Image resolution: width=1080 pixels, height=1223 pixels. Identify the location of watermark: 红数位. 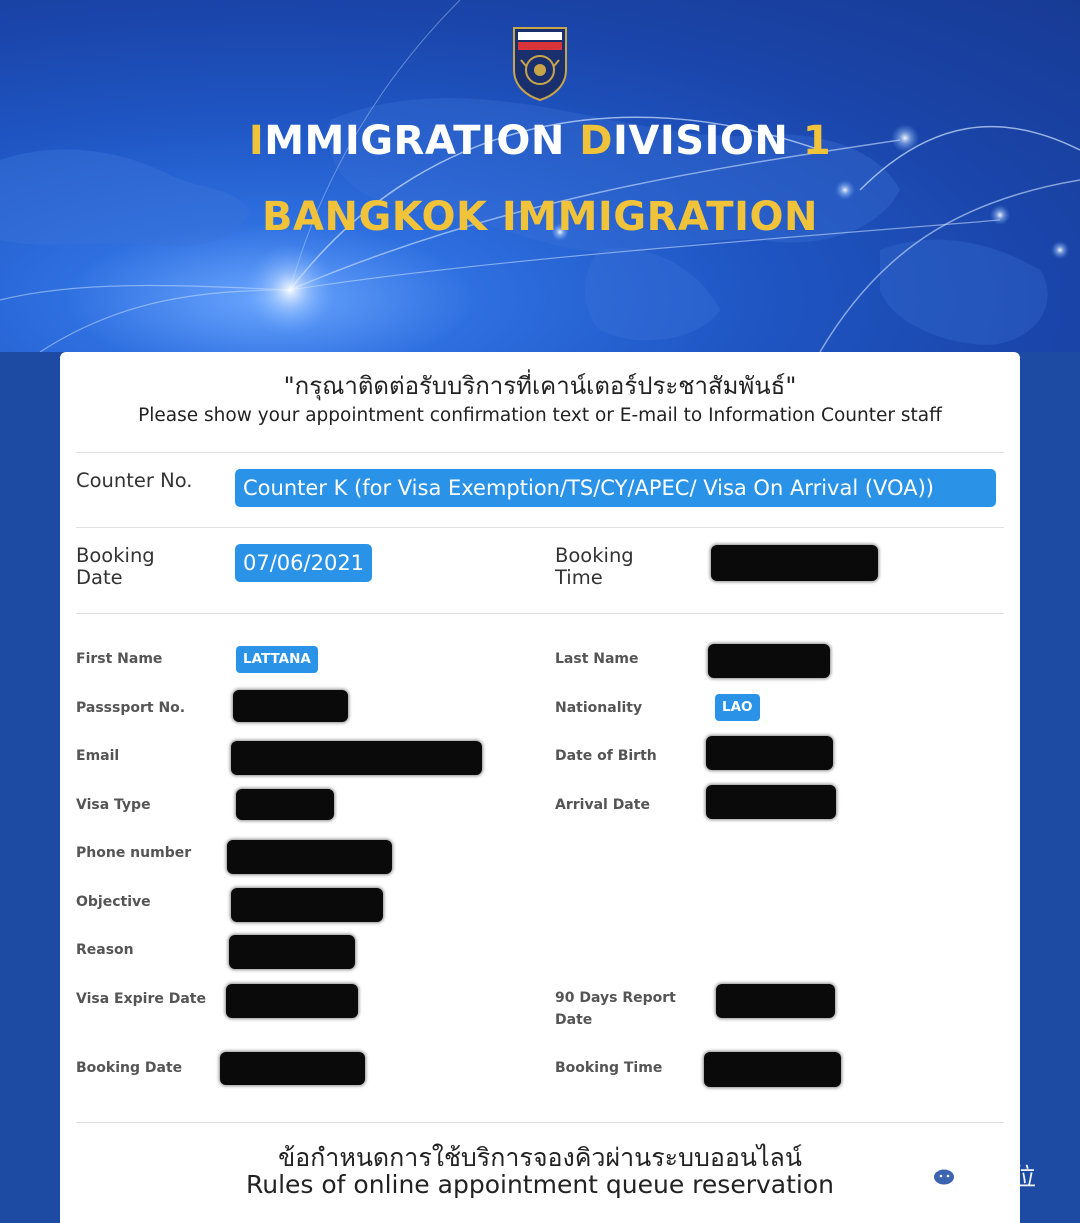
(977, 1174).